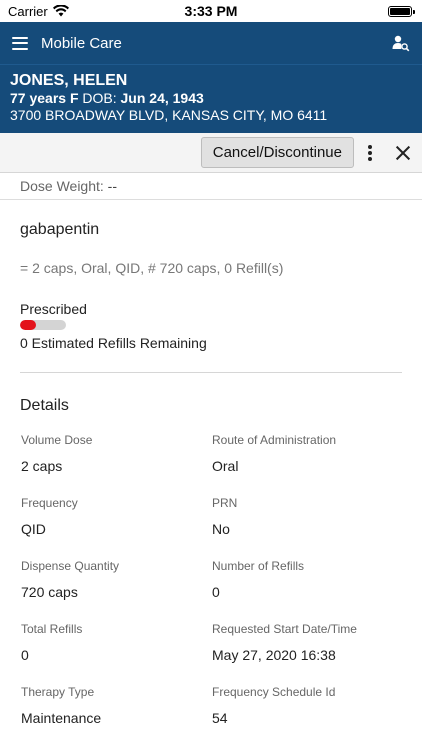  I want to click on detail-field: Frequency QID, so click(116, 527).